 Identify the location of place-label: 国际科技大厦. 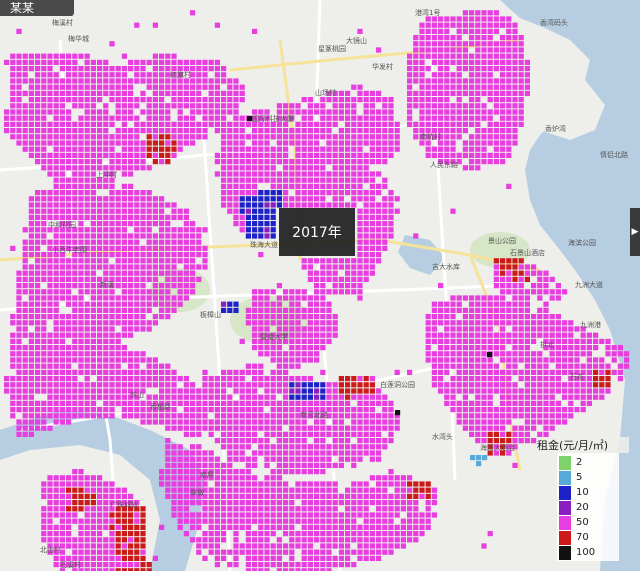
(273, 119).